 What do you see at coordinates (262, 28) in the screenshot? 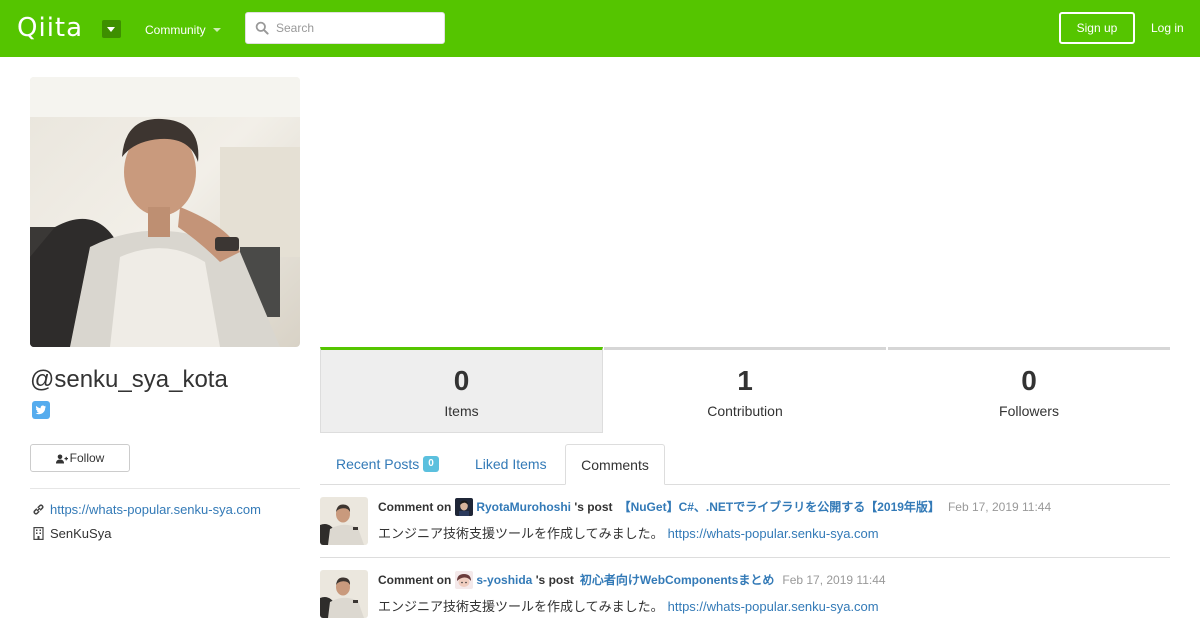
I see `search-icon` at bounding box center [262, 28].